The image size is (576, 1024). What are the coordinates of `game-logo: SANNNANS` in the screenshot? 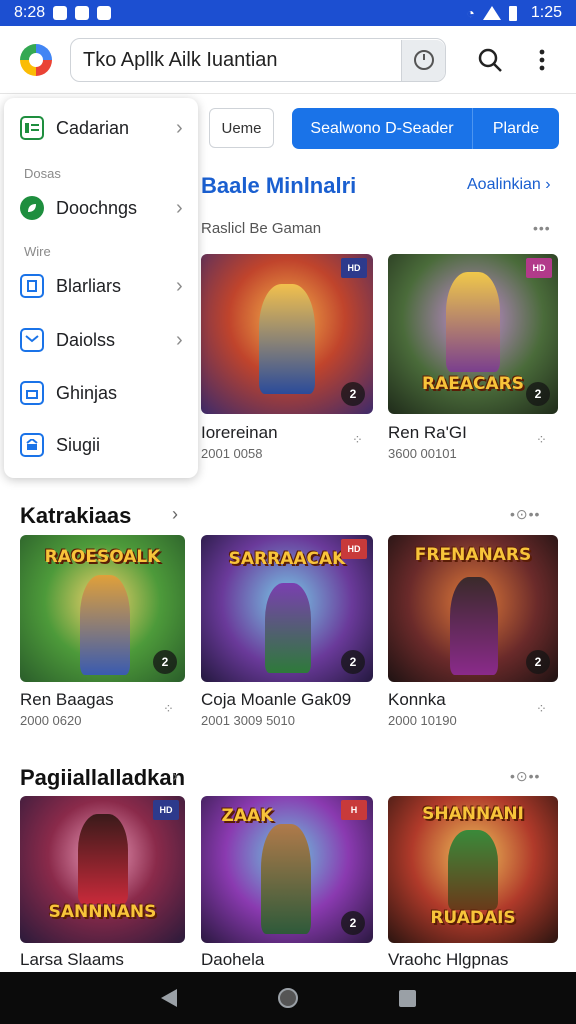 It's located at (102, 912).